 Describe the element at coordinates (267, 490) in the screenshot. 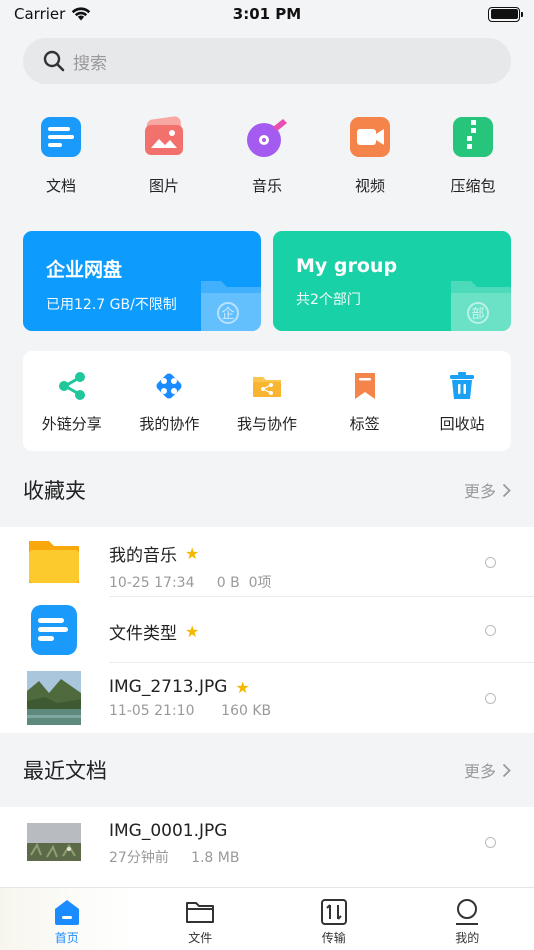

I see `favorites-header: 收藏夹 更多` at that location.